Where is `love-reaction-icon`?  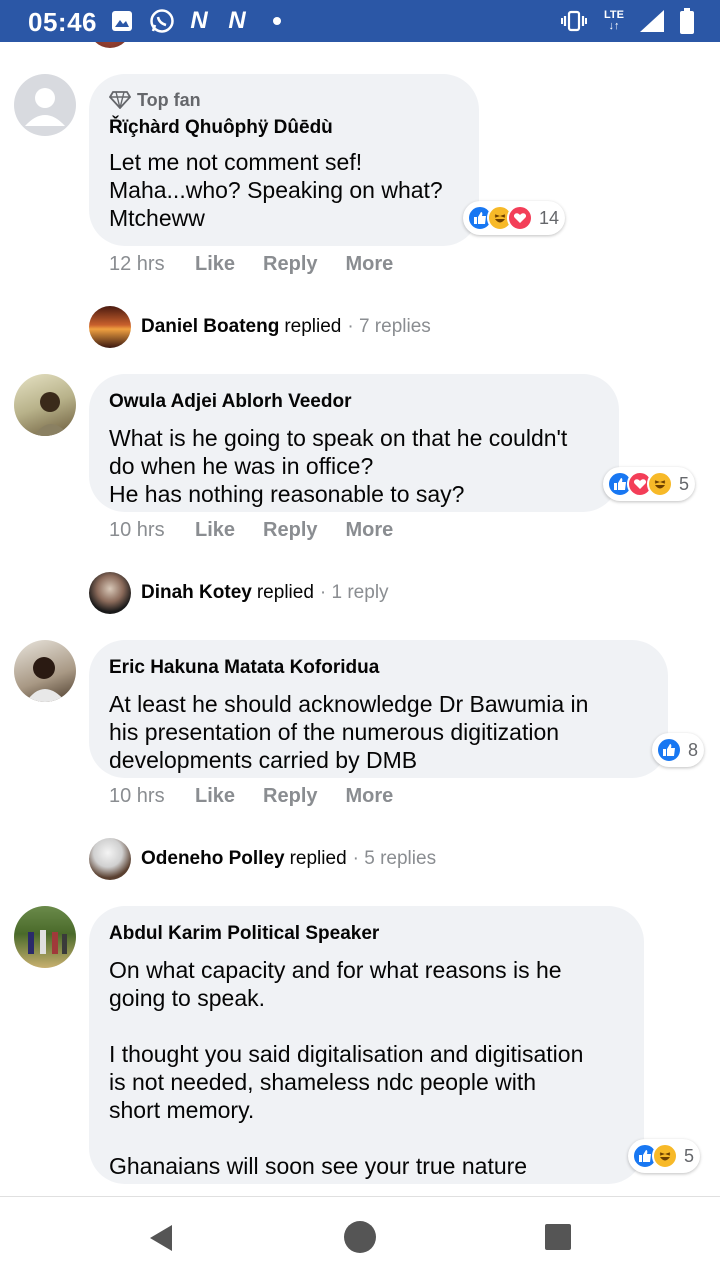 love-reaction-icon is located at coordinates (520, 218).